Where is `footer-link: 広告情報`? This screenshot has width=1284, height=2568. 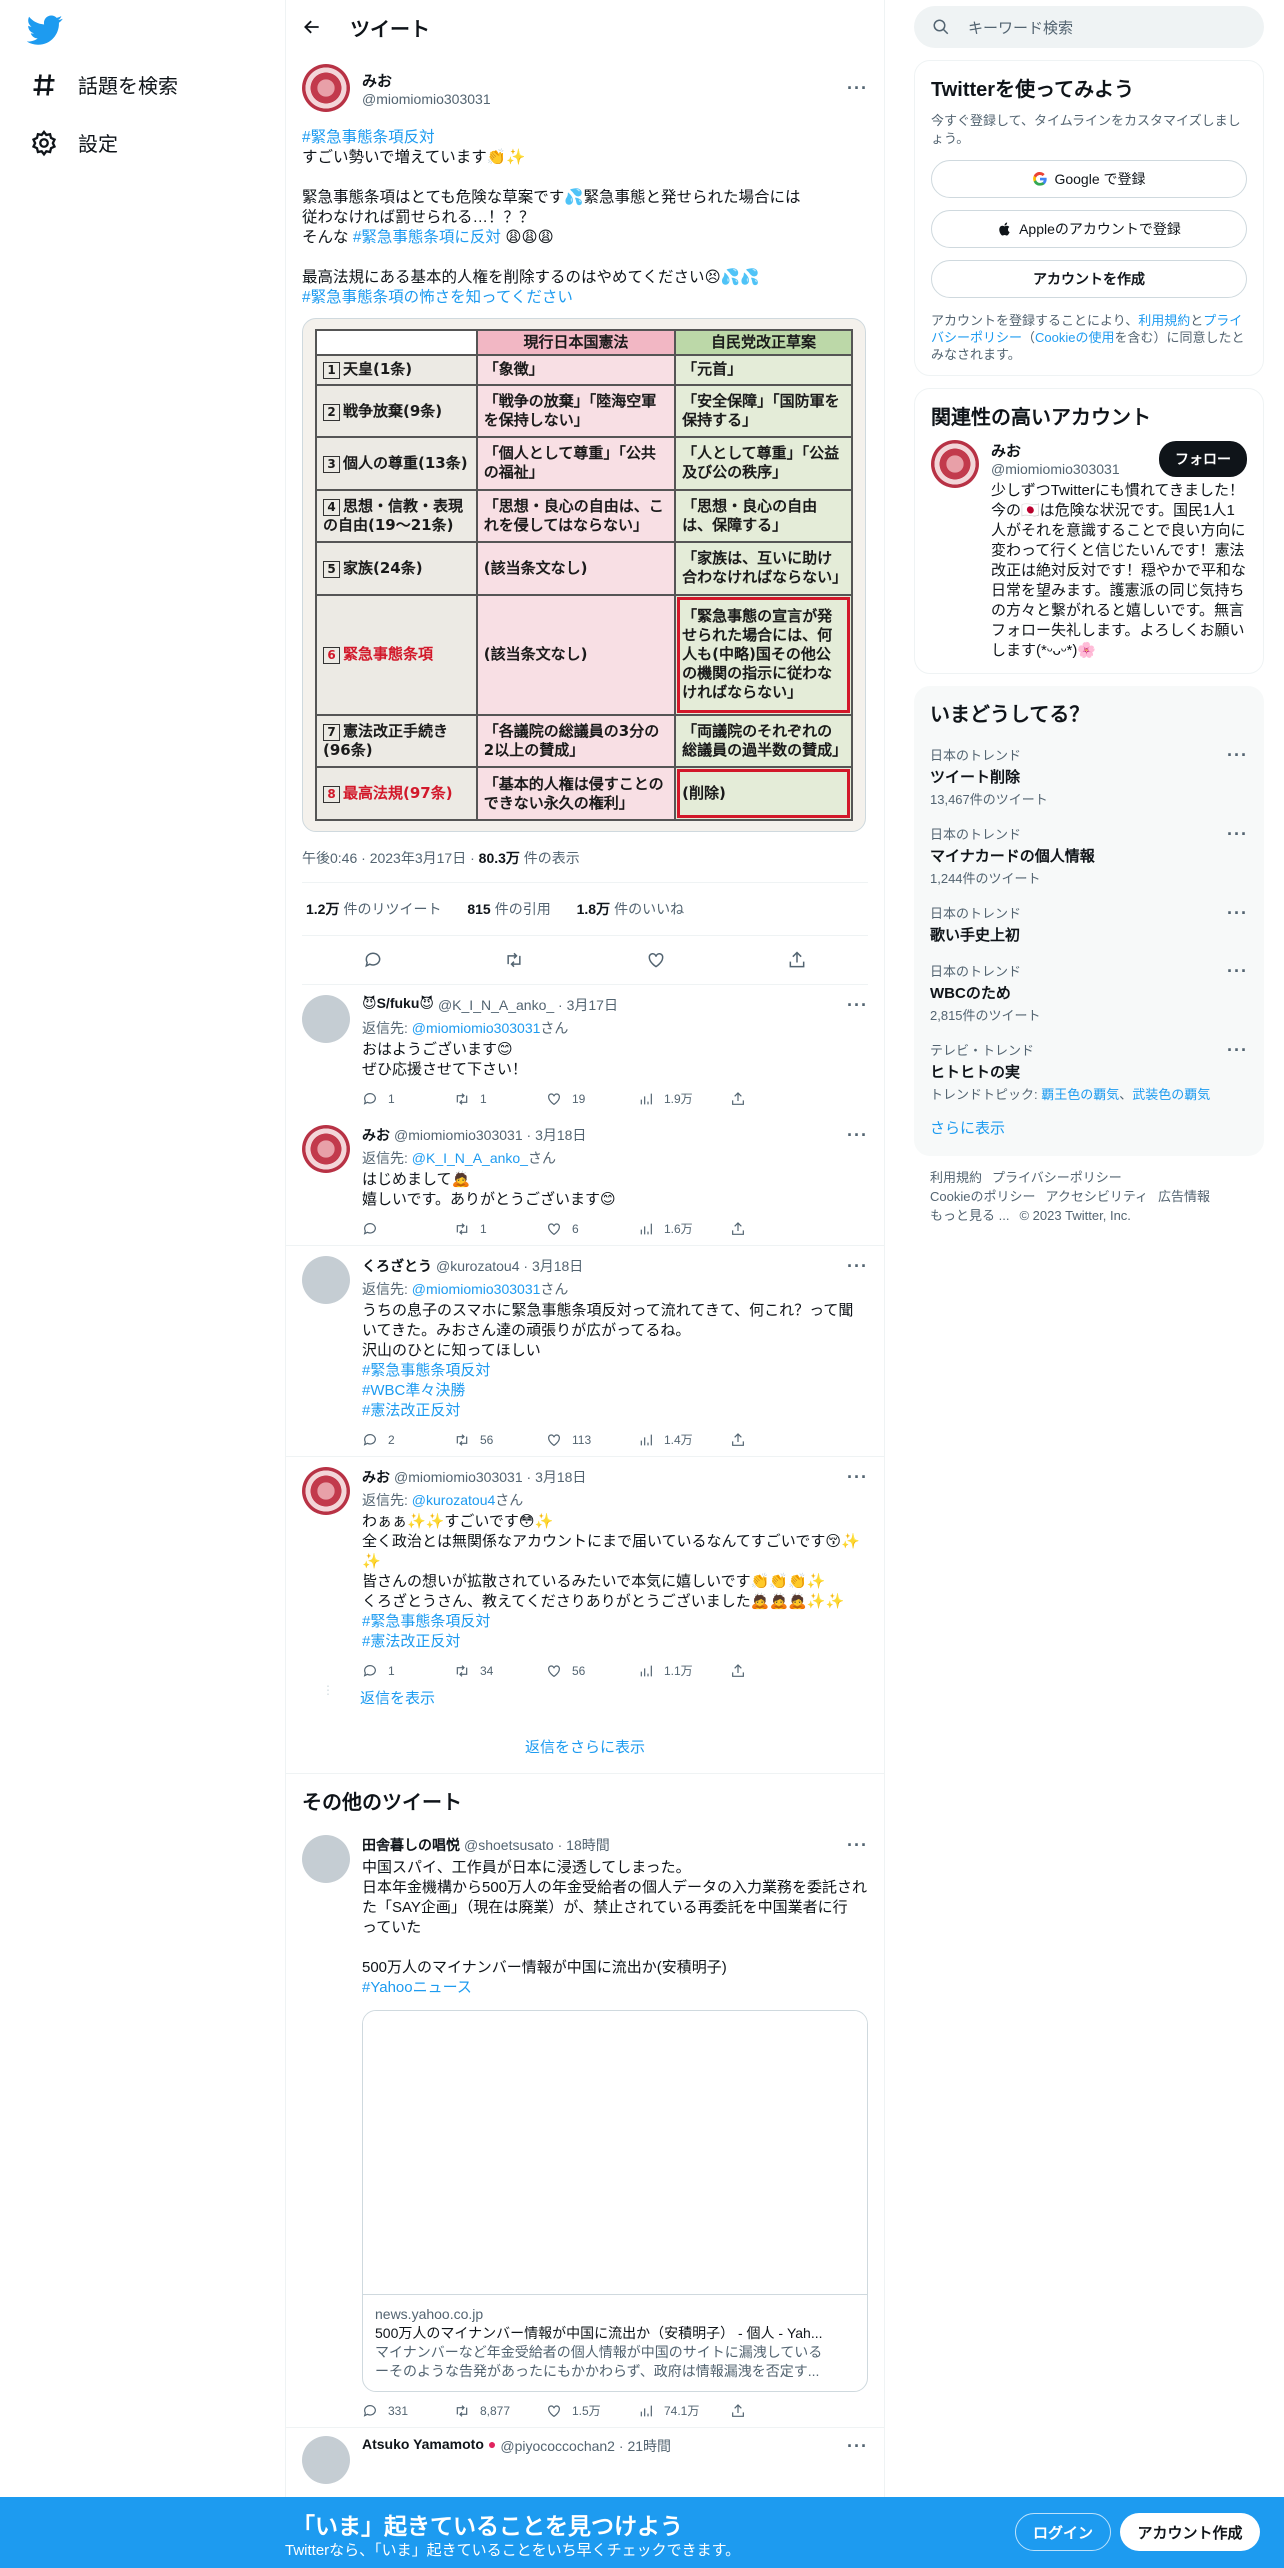 footer-link: 広告情報 is located at coordinates (1184, 1196).